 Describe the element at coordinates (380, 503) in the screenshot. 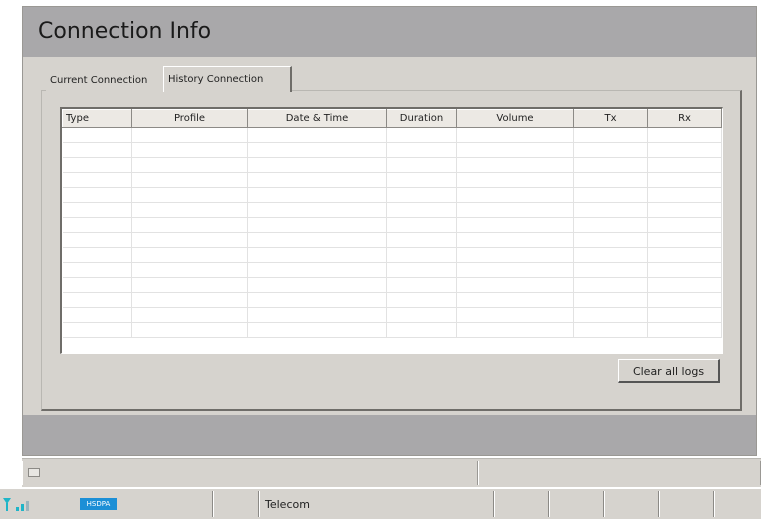

I see `status-bar-lower: HSDPA Telecom` at that location.